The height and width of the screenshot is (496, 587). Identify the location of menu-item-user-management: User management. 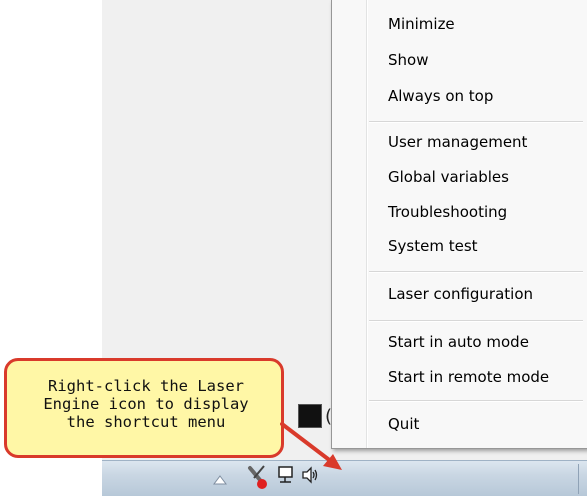
(457, 142).